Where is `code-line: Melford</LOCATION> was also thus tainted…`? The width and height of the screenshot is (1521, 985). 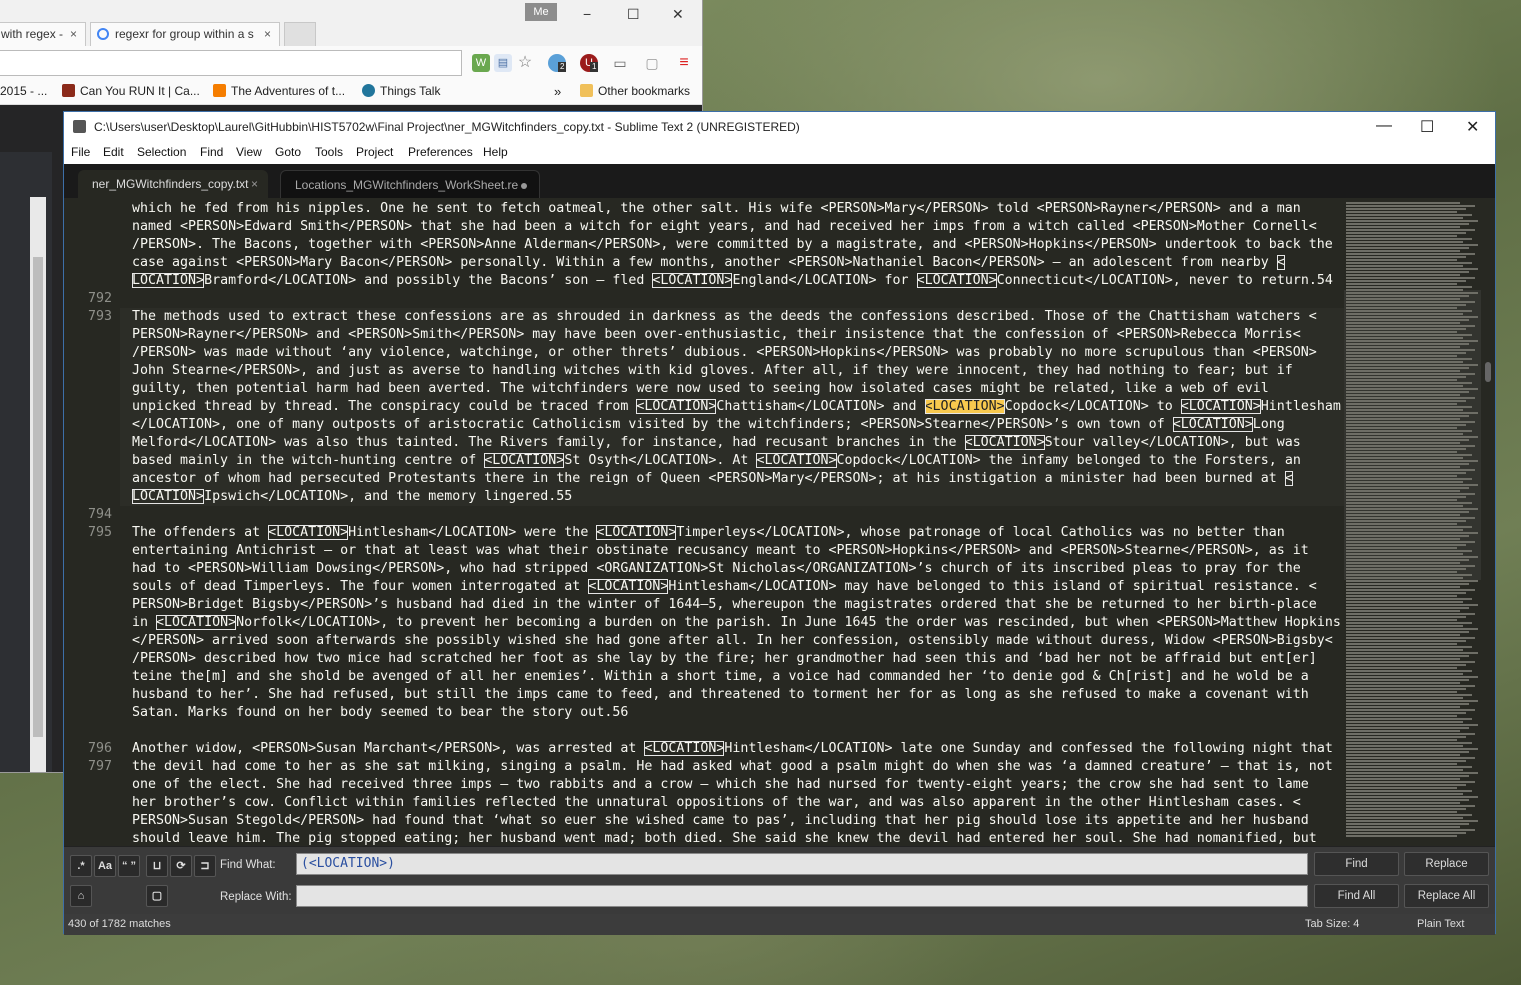 code-line: Melford</LOCATION> was also thus tainted… is located at coordinates (738, 443).